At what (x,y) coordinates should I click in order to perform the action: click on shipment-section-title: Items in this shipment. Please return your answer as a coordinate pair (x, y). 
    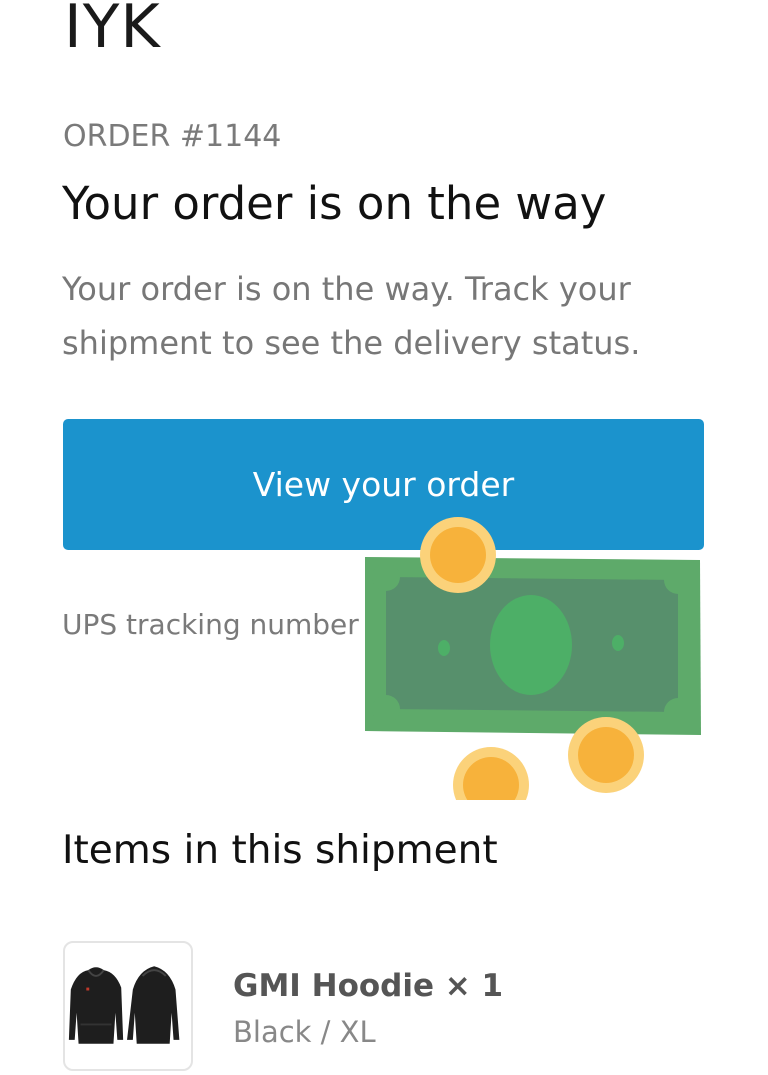
    Looking at the image, I should click on (280, 850).